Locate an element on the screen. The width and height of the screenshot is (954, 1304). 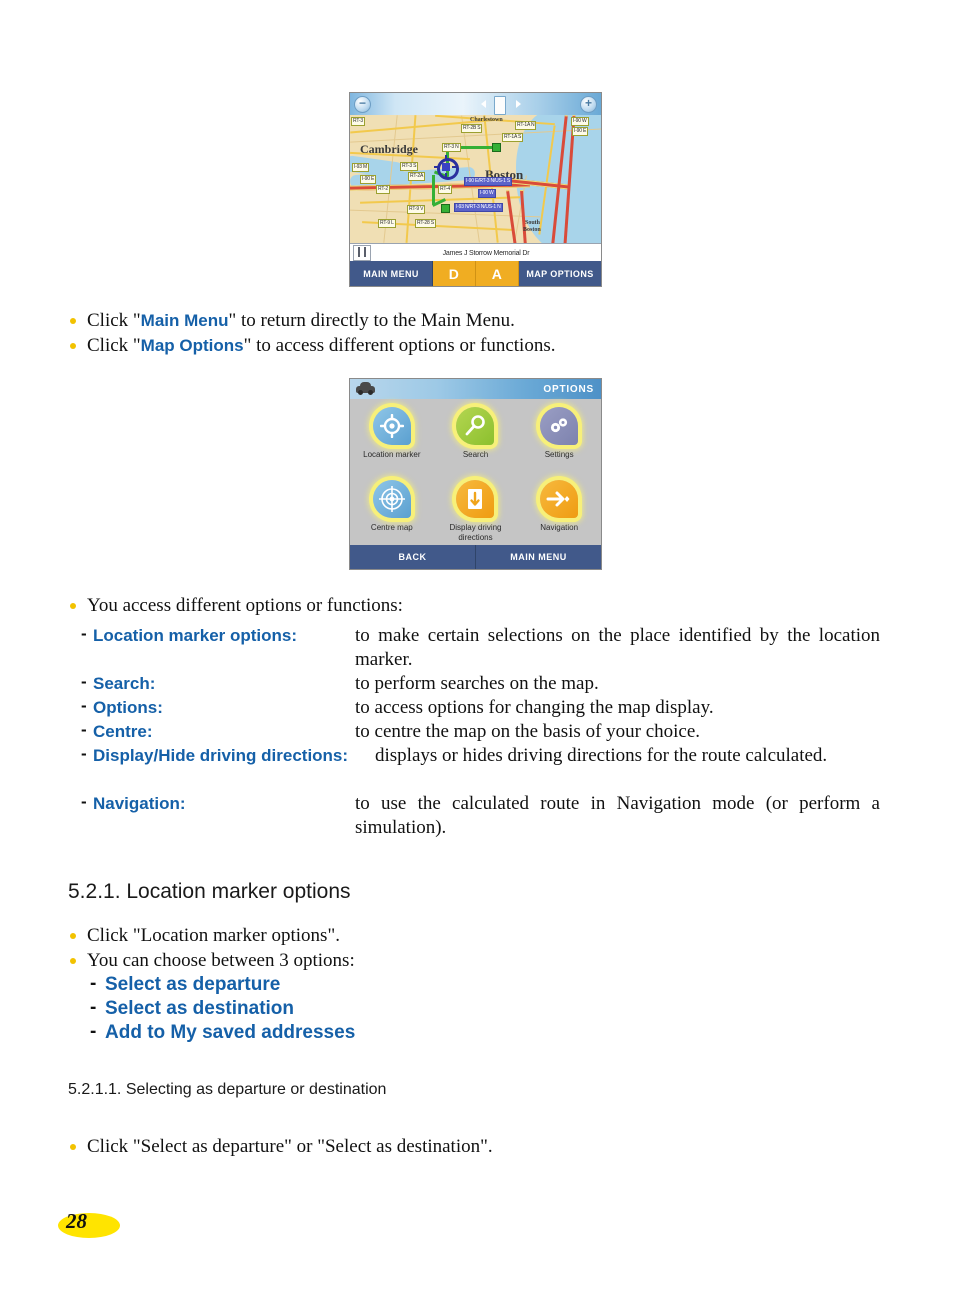
bullet-choose-three-options: You can choose between 3 options: is located at coordinates (410, 960).